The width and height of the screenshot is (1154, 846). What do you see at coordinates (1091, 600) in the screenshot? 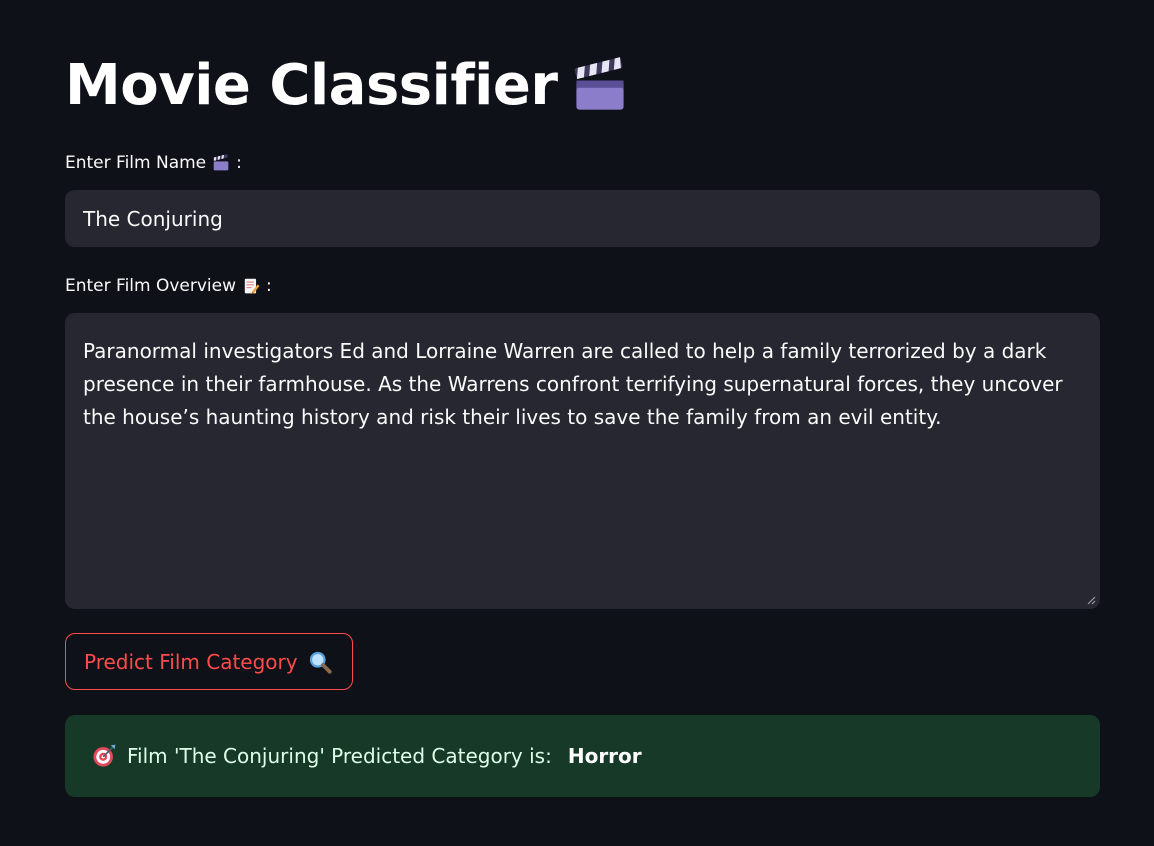
I see `resize-handle-icon` at bounding box center [1091, 600].